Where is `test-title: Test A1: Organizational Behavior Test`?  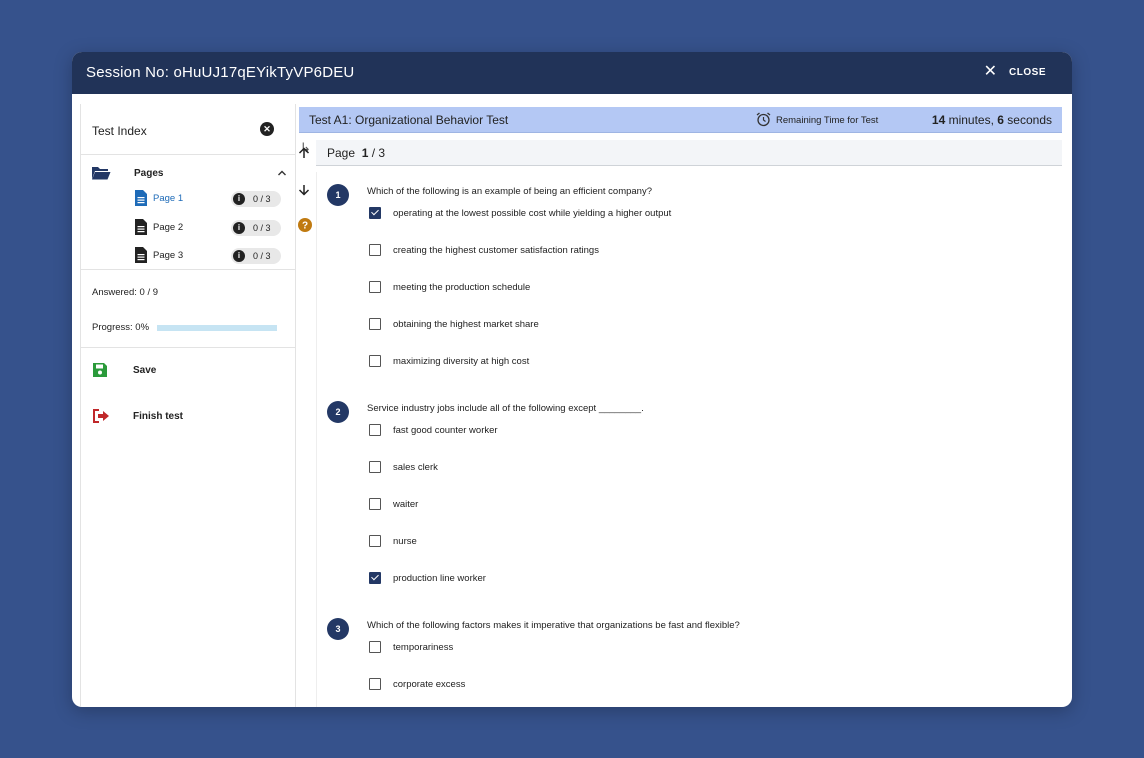 test-title: Test A1: Organizational Behavior Test is located at coordinates (409, 120).